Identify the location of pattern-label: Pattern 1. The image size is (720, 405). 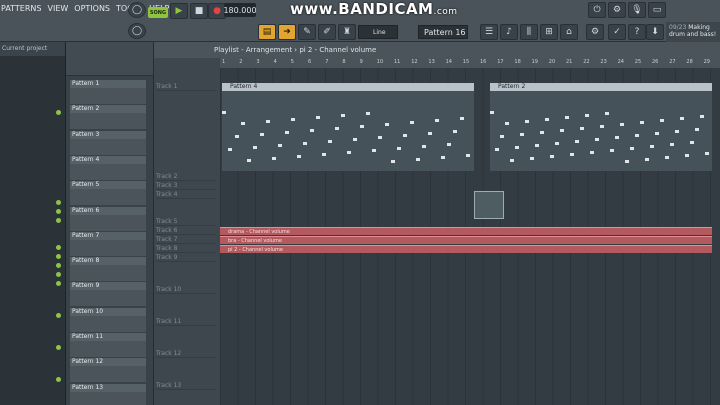
(108, 84).